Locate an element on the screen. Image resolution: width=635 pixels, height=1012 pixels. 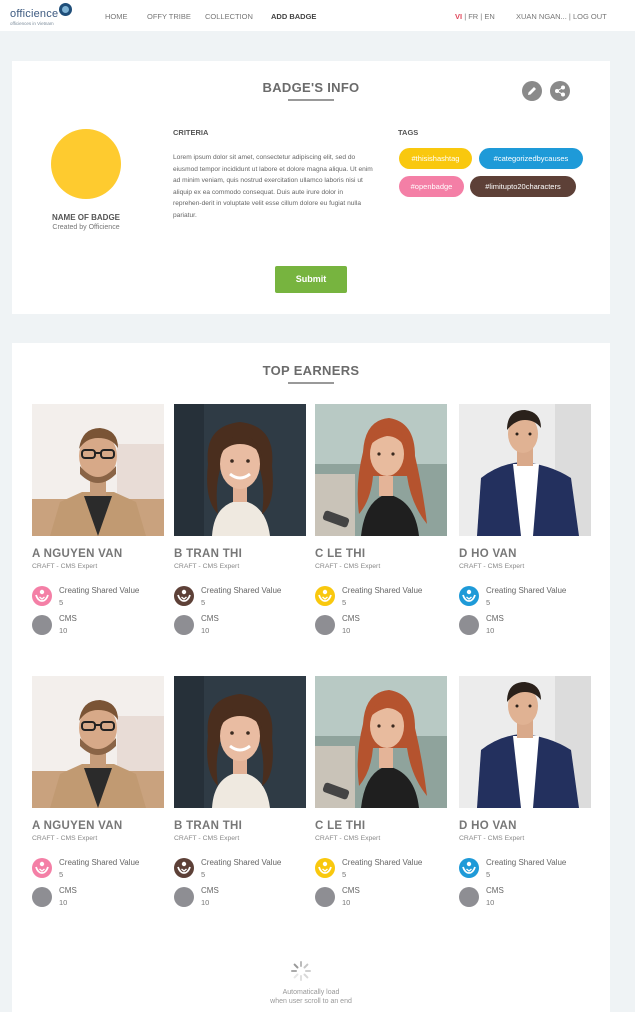
auto-load-line2: when user scroll to an end is located at coordinates (311, 1001).